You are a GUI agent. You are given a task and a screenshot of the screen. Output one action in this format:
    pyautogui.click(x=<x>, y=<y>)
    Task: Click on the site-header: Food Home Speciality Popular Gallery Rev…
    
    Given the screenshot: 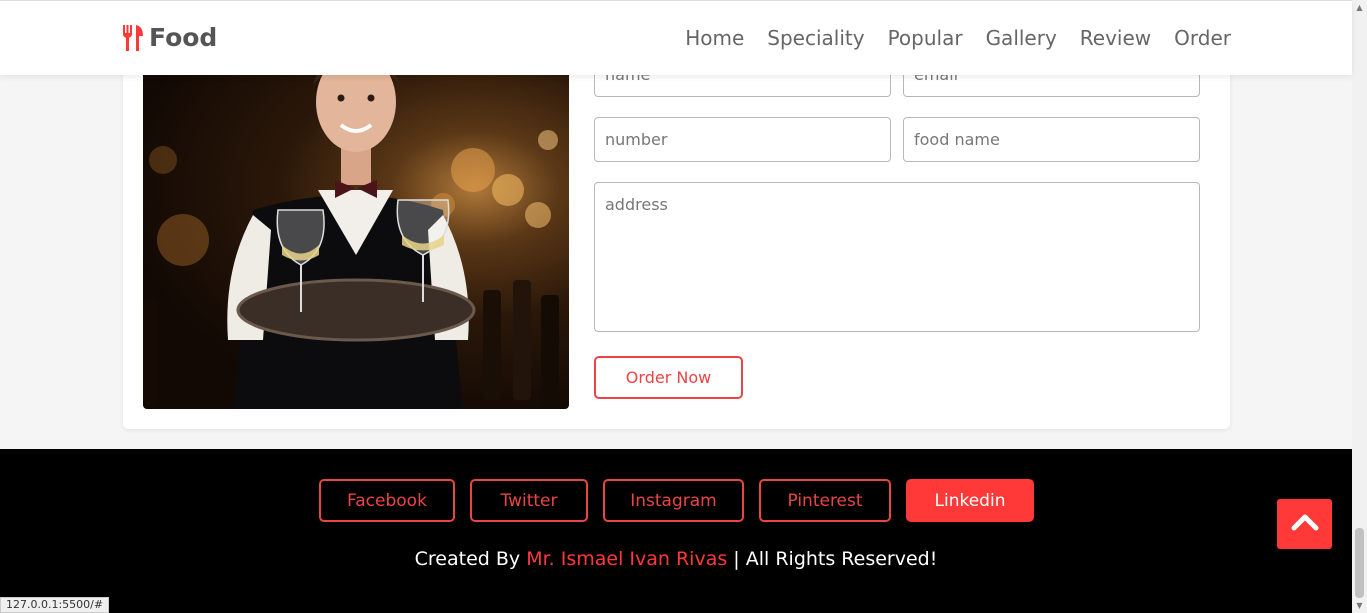 What is the action you would take?
    pyautogui.click(x=676, y=37)
    